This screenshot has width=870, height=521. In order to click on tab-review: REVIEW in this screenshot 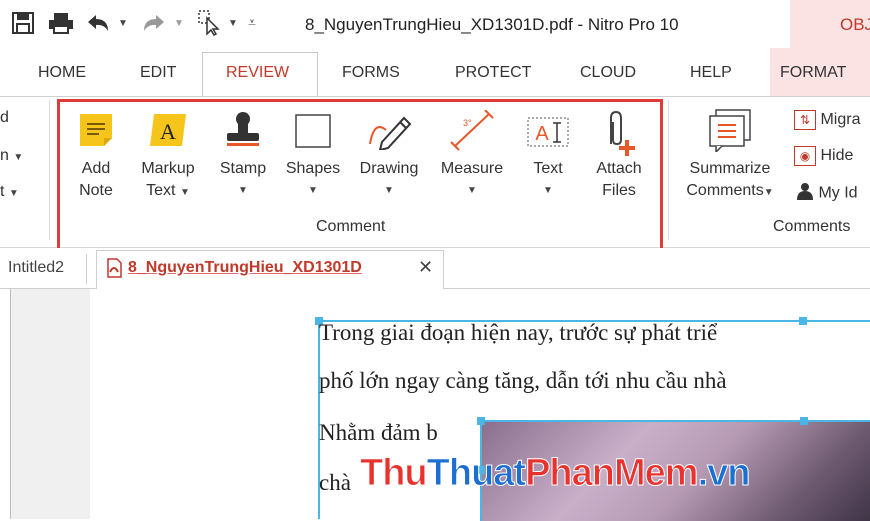, I will do `click(257, 73)`.